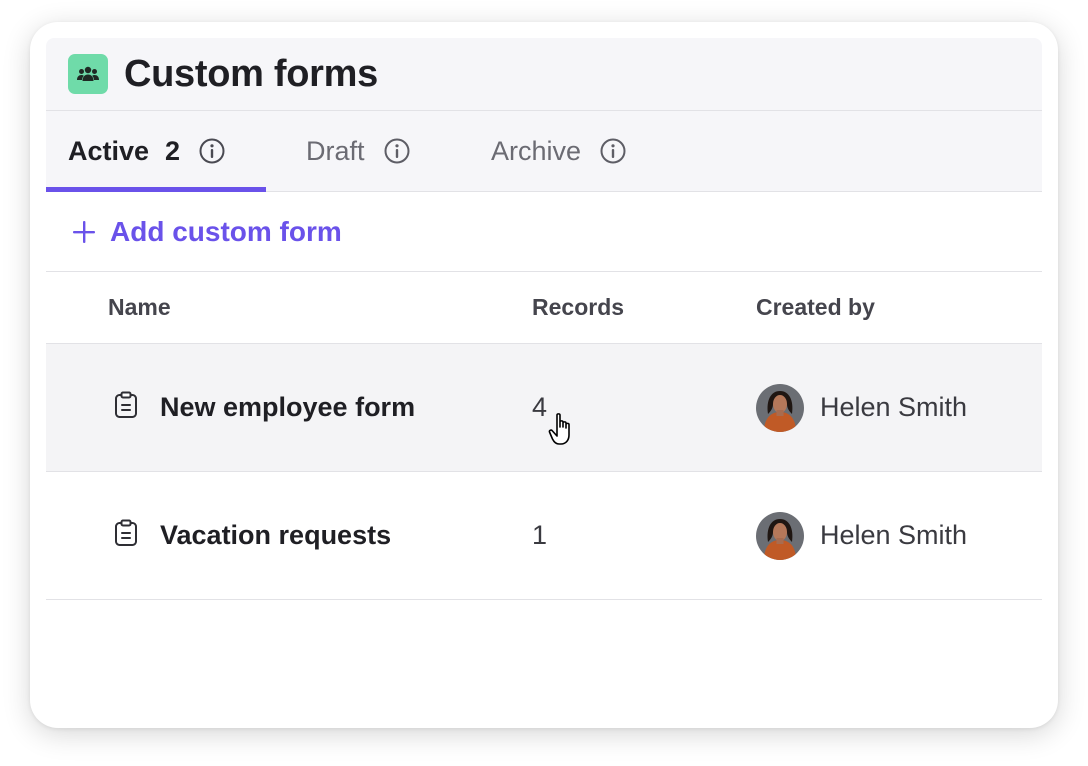 This screenshot has width=1088, height=766. What do you see at coordinates (226, 231) in the screenshot?
I see `add-custom-form-label: Add custom form` at bounding box center [226, 231].